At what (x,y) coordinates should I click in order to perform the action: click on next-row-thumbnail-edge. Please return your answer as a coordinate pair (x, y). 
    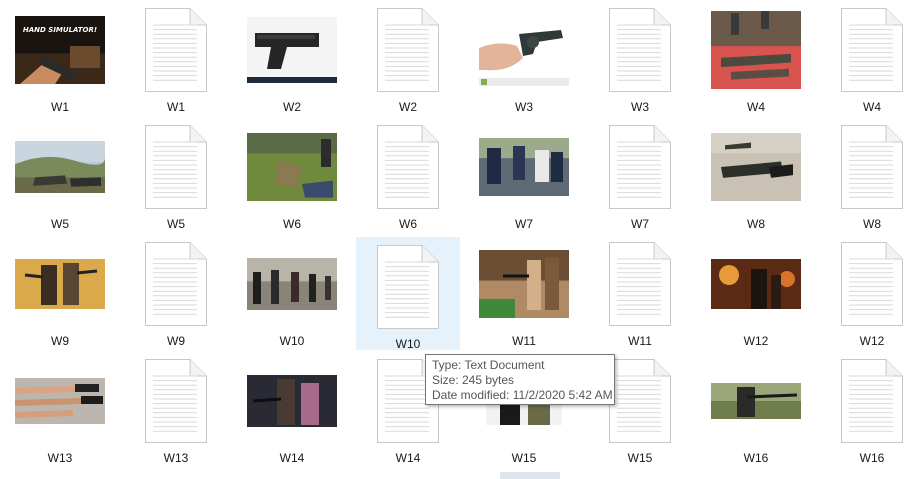
    Looking at the image, I should click on (530, 475).